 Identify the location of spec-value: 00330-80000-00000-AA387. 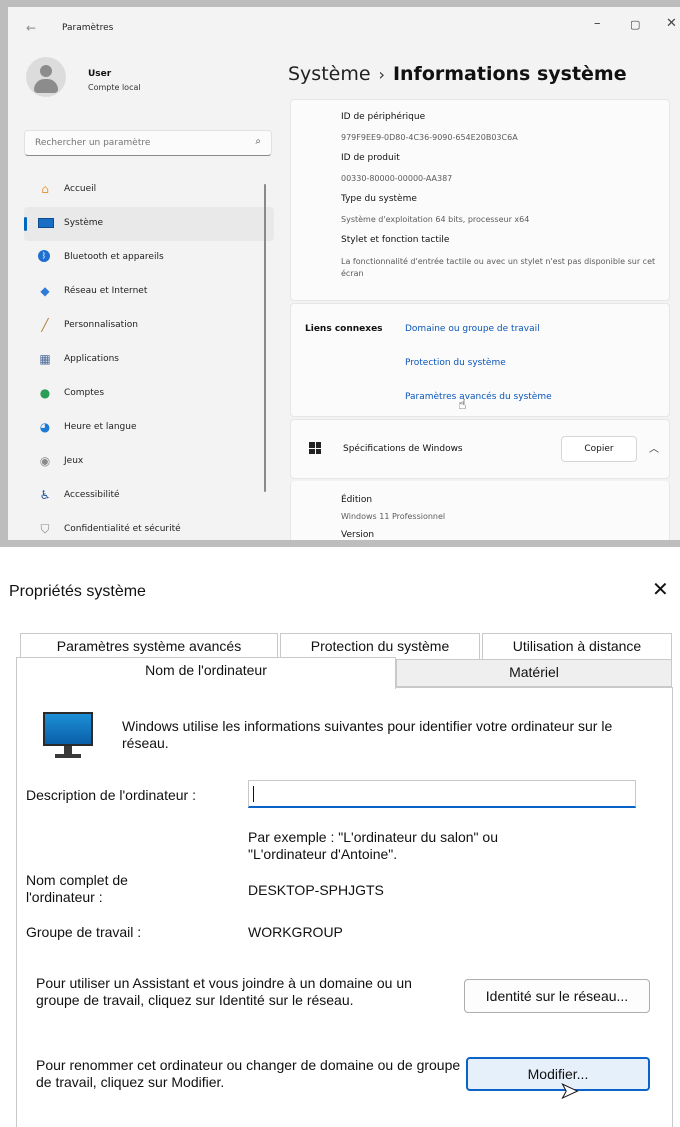
(397, 178).